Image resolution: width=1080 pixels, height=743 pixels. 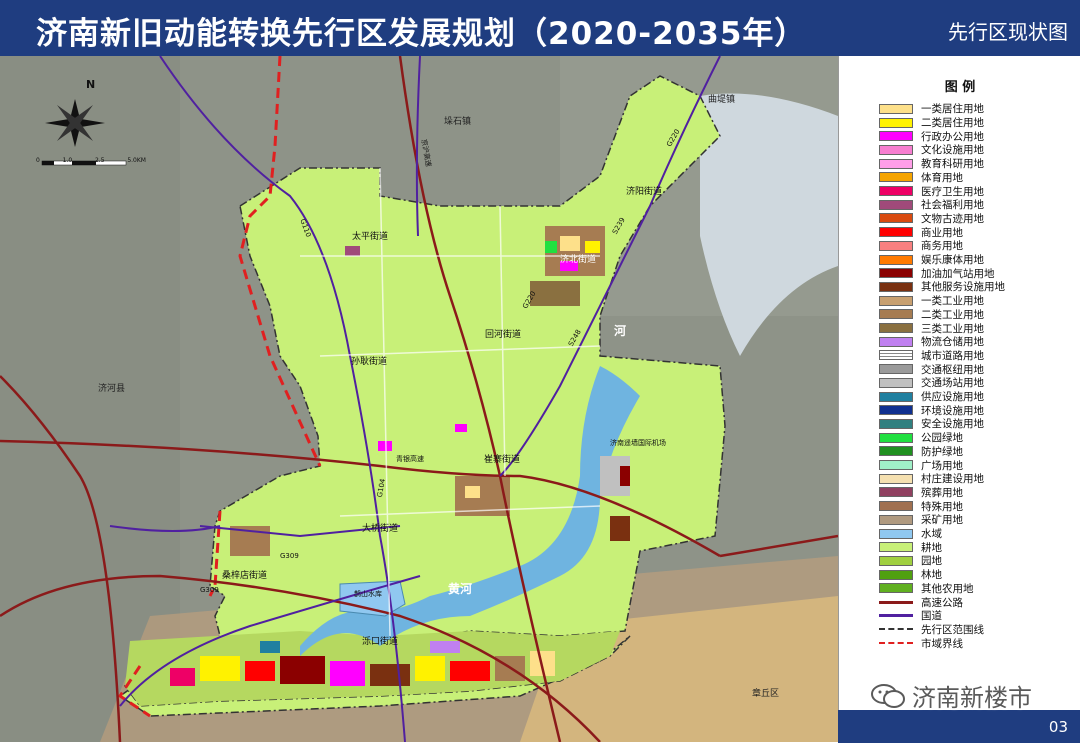 I want to click on header-bar: 济南新旧动能转换先行区发展规划（2020-2035年） 先行区现状图, so click(x=540, y=28).